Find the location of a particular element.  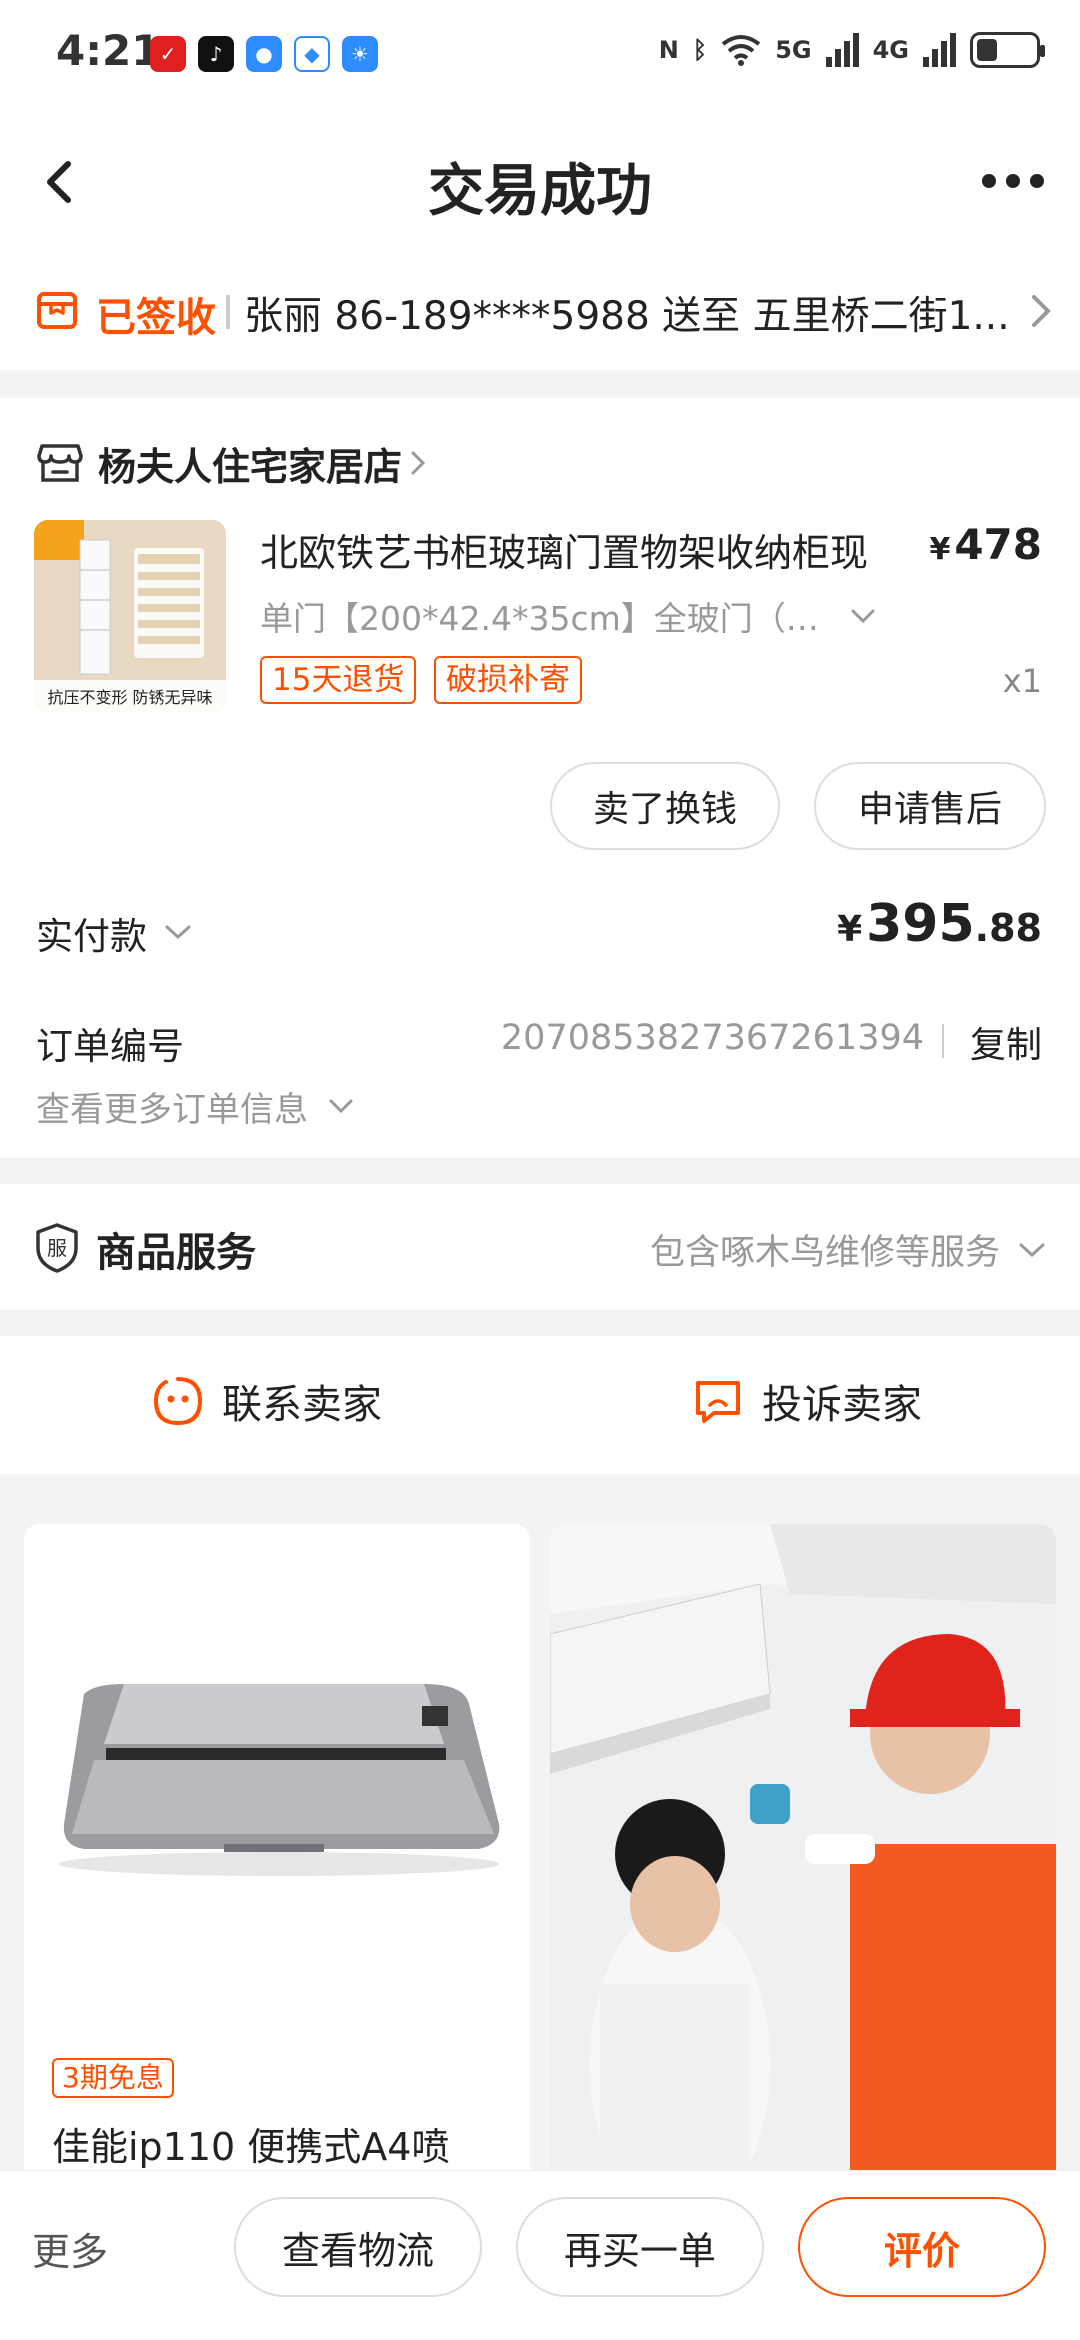

signal-2-icon is located at coordinates (939, 50).